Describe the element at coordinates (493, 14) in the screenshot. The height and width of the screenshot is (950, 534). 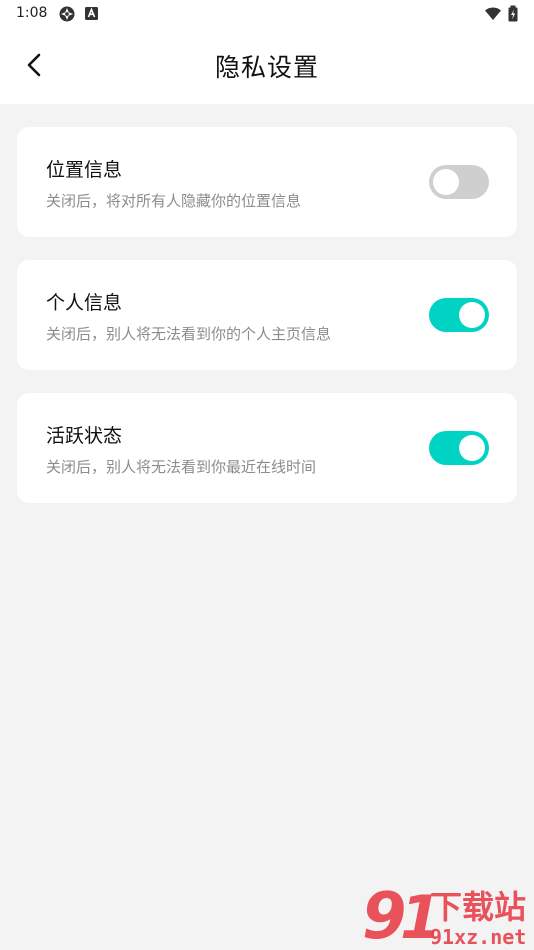
I see `wifi-icon` at that location.